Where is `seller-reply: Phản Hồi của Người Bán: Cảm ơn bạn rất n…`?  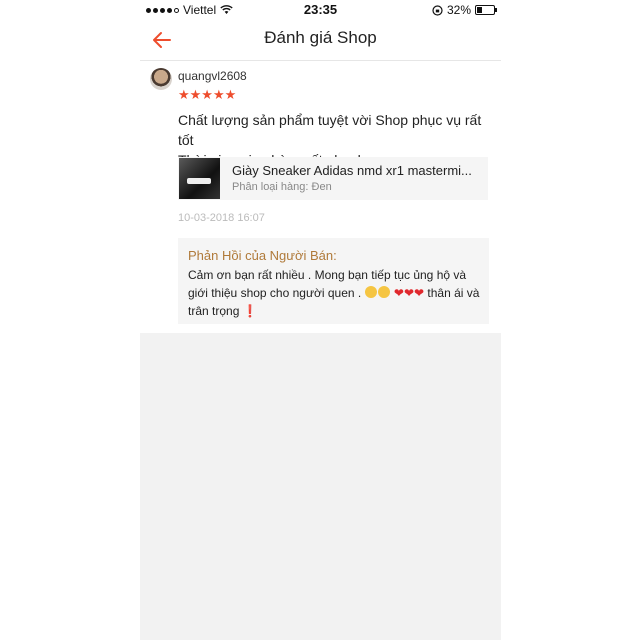 seller-reply: Phản Hồi của Người Bán: Cảm ơn bạn rất n… is located at coordinates (333, 281).